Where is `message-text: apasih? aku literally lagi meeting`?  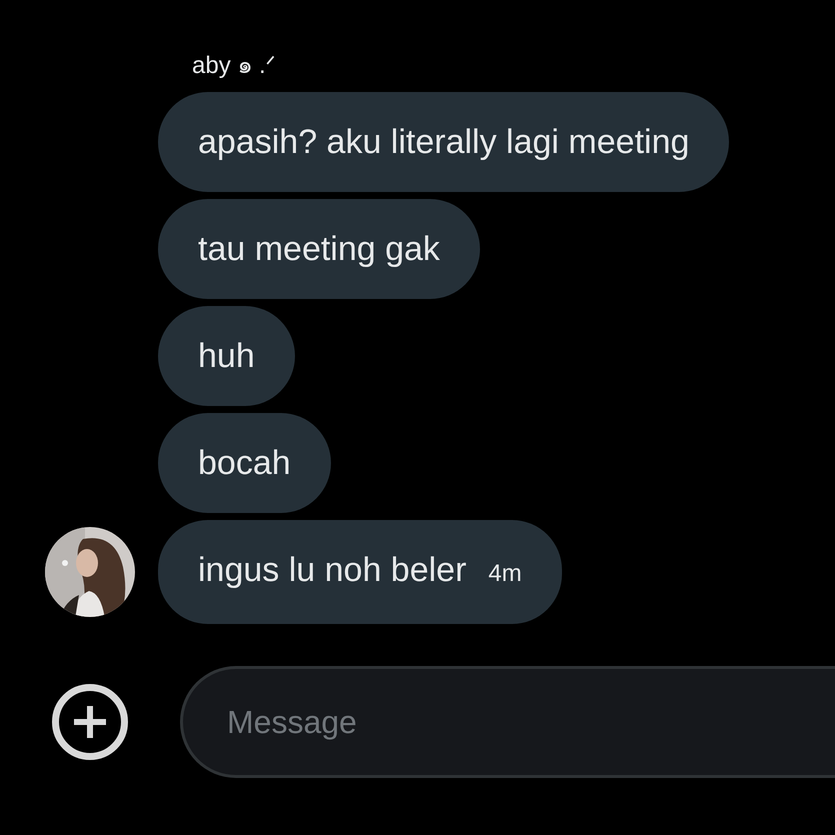 message-text: apasih? aku literally lagi meeting is located at coordinates (444, 142).